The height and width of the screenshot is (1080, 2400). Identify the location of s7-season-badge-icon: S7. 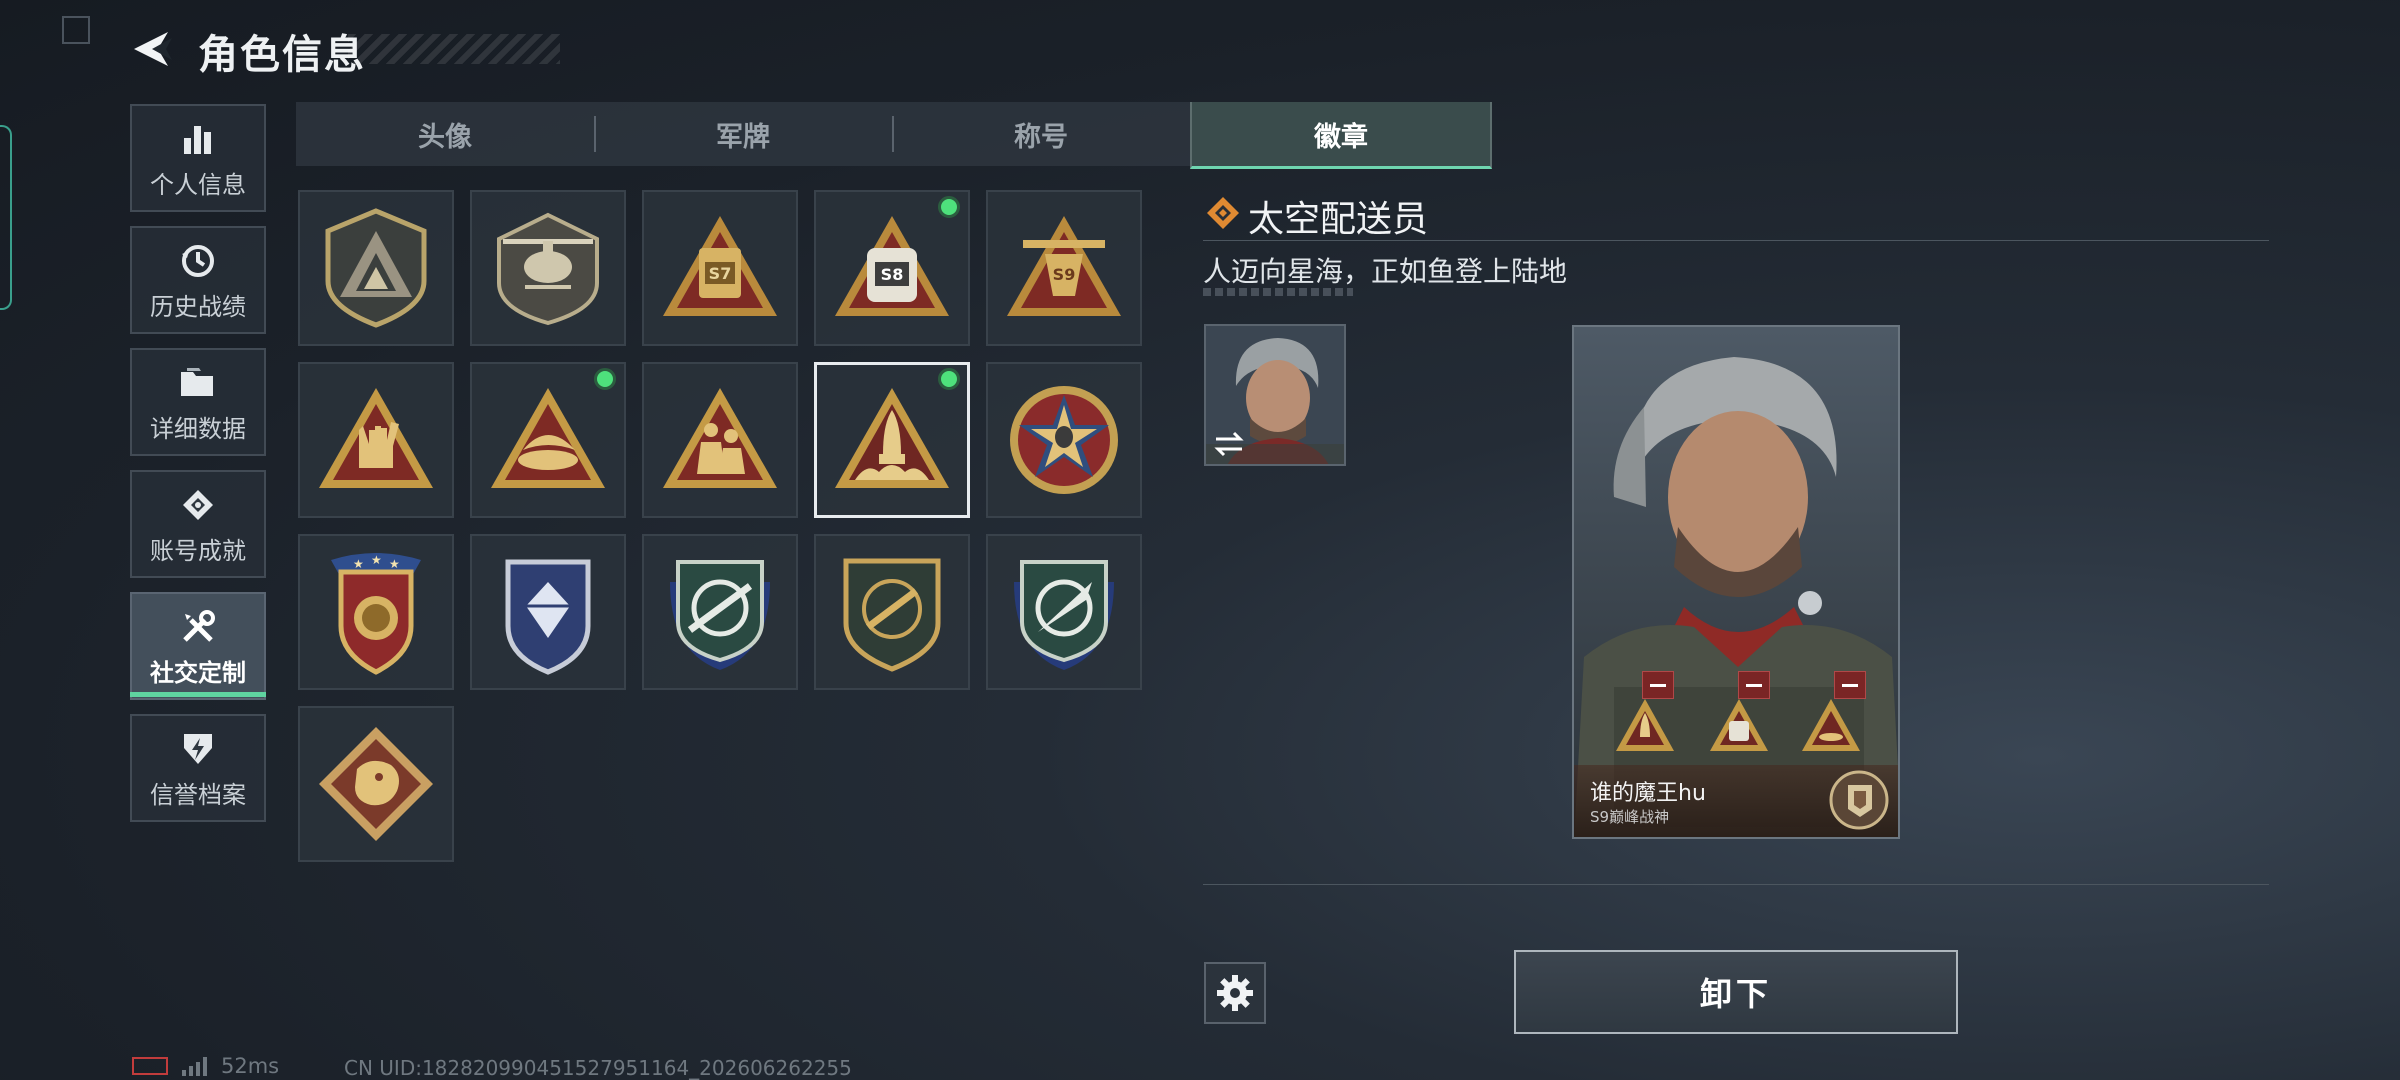
(720, 266).